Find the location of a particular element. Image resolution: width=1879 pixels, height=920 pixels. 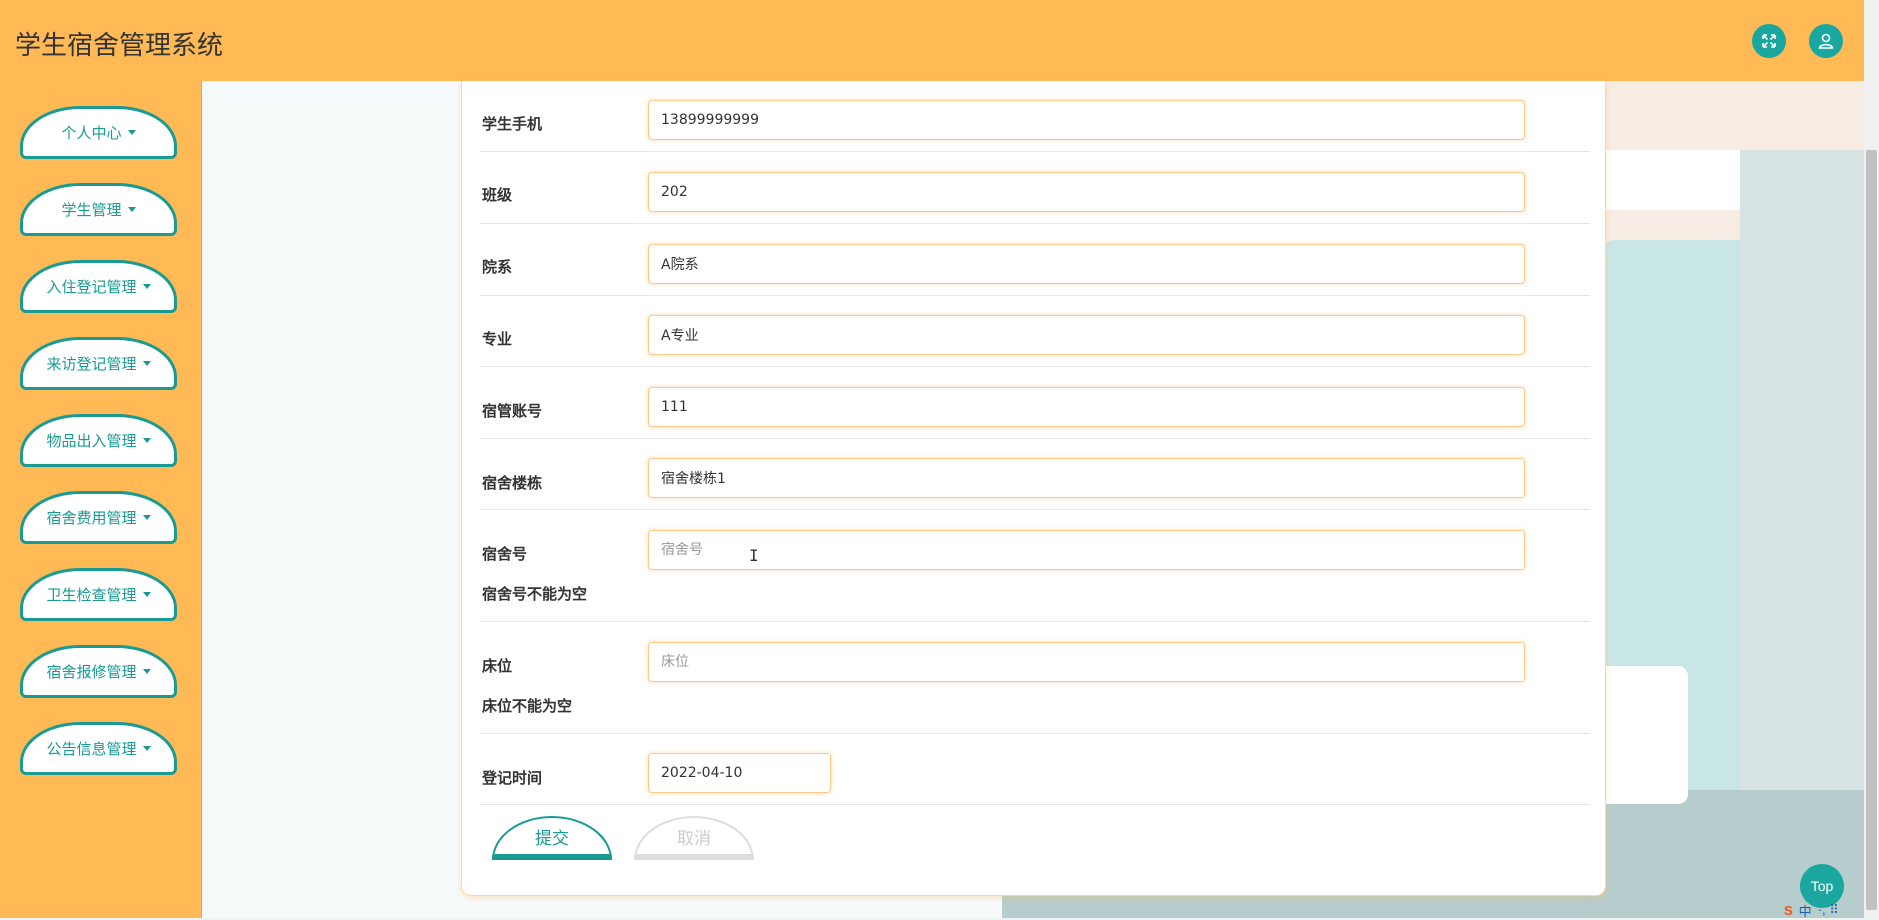

bed-input is located at coordinates (1086, 662).